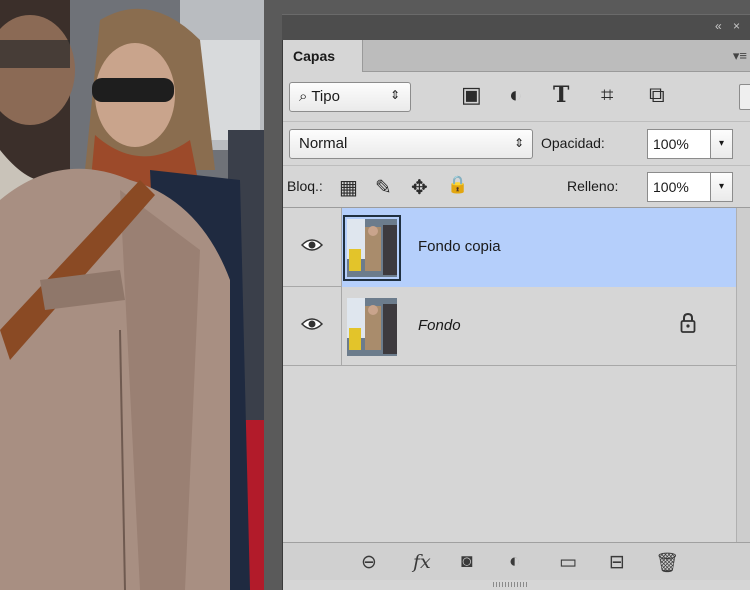 The height and width of the screenshot is (590, 750). Describe the element at coordinates (459, 246) in the screenshot. I see `layer-name: Fondo copia` at that location.